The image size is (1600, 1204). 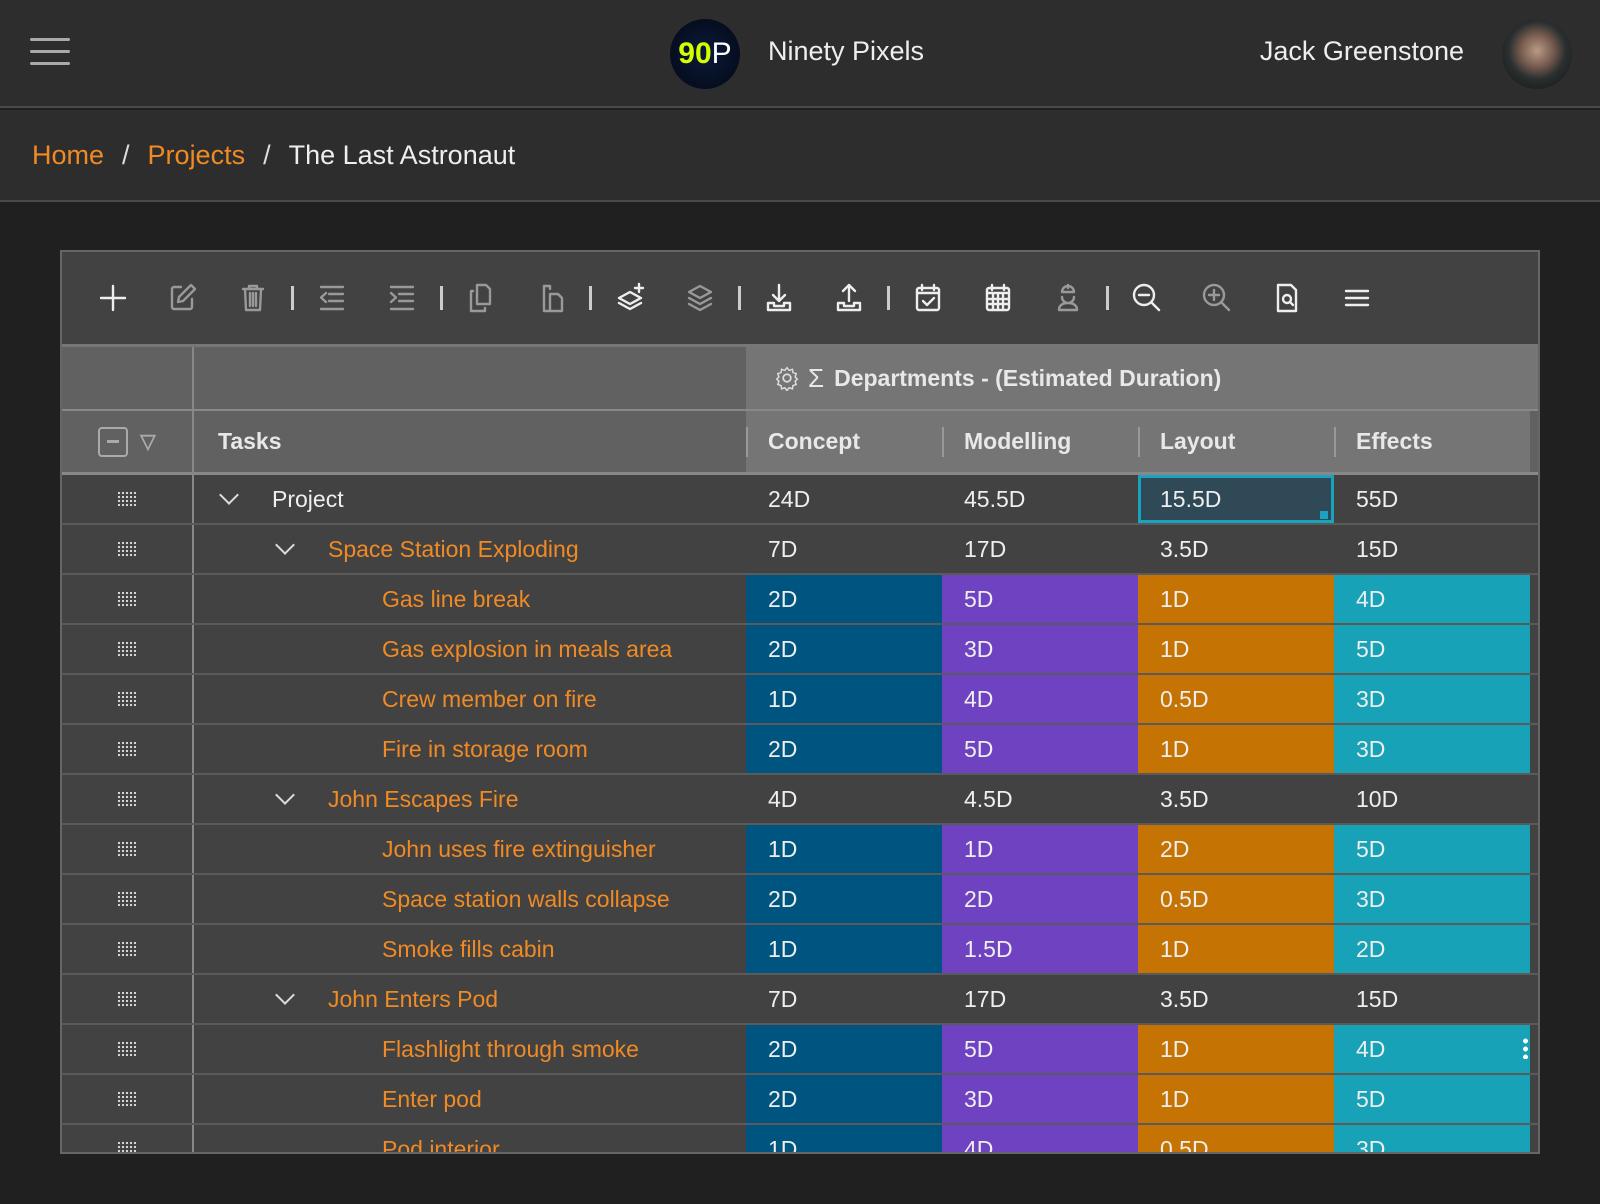 I want to click on effects-cell: 55D, so click(x=1432, y=499).